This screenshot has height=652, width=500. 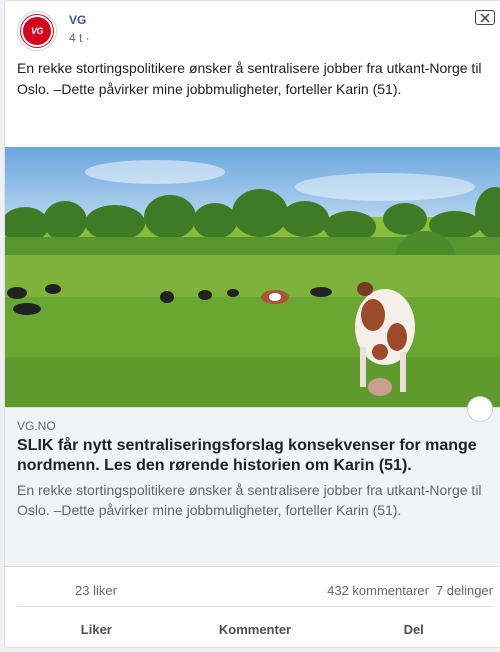 I want to click on timestamp: 4 t ·, so click(x=79, y=38).